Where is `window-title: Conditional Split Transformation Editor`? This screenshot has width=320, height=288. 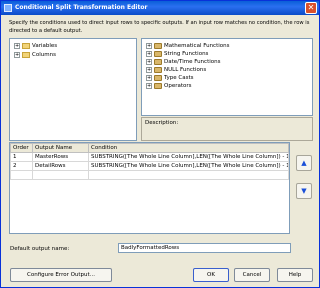 window-title: Conditional Split Transformation Editor is located at coordinates (81, 7).